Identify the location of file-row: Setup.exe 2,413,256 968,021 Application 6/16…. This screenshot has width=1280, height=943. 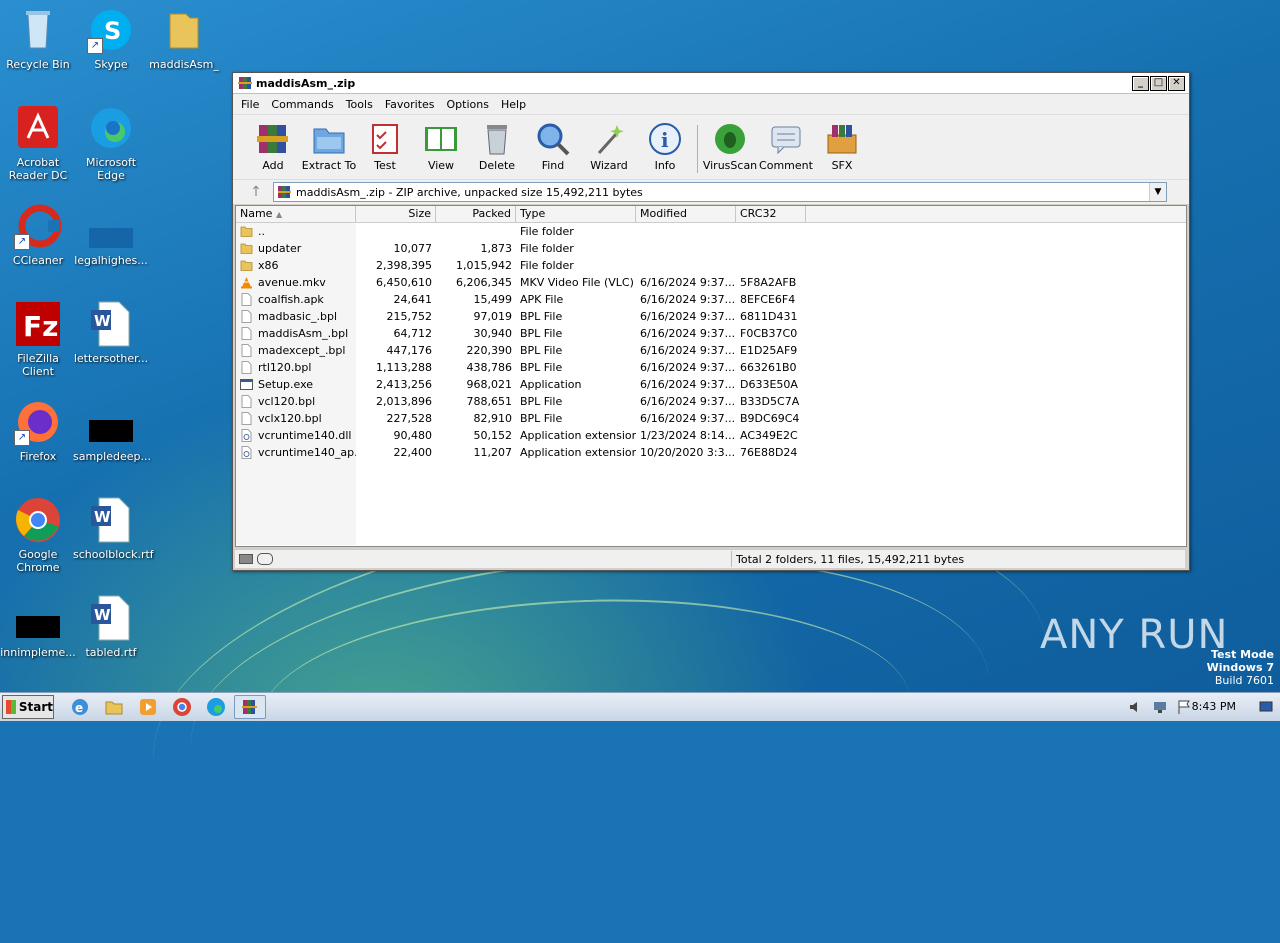
(711, 384).